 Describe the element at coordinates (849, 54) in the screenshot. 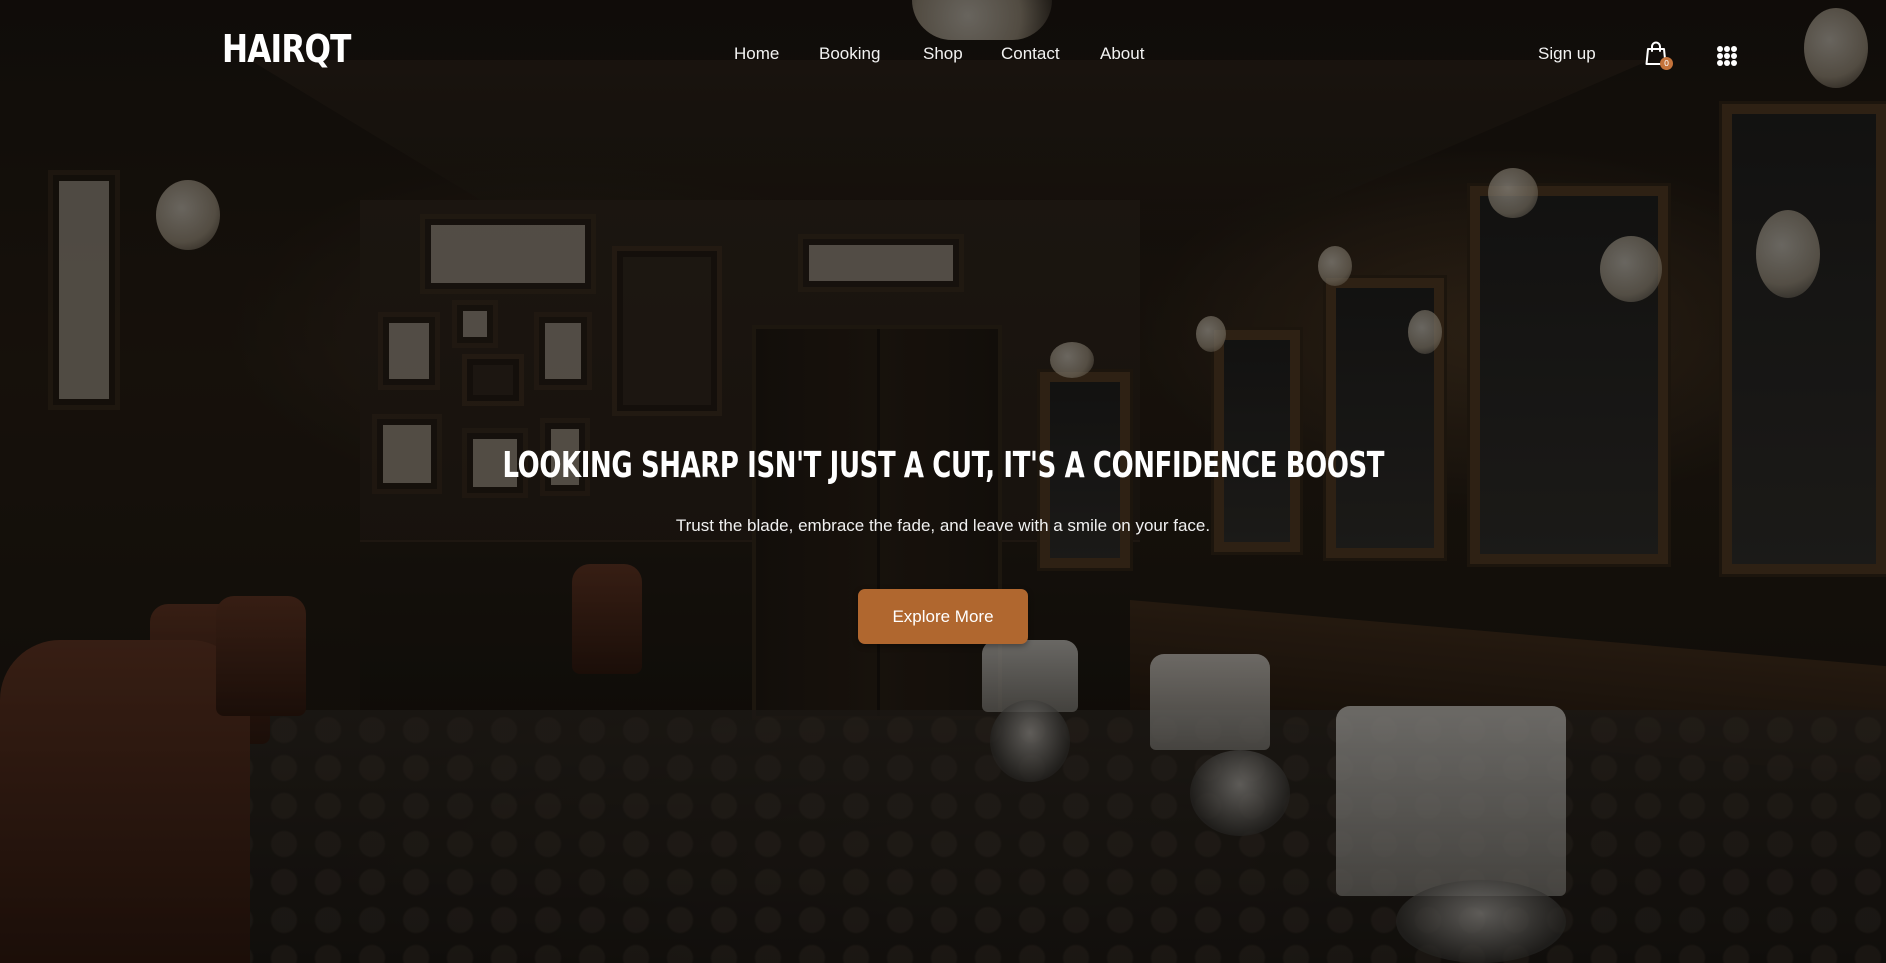

I see `nav-item-booking: Booking` at that location.